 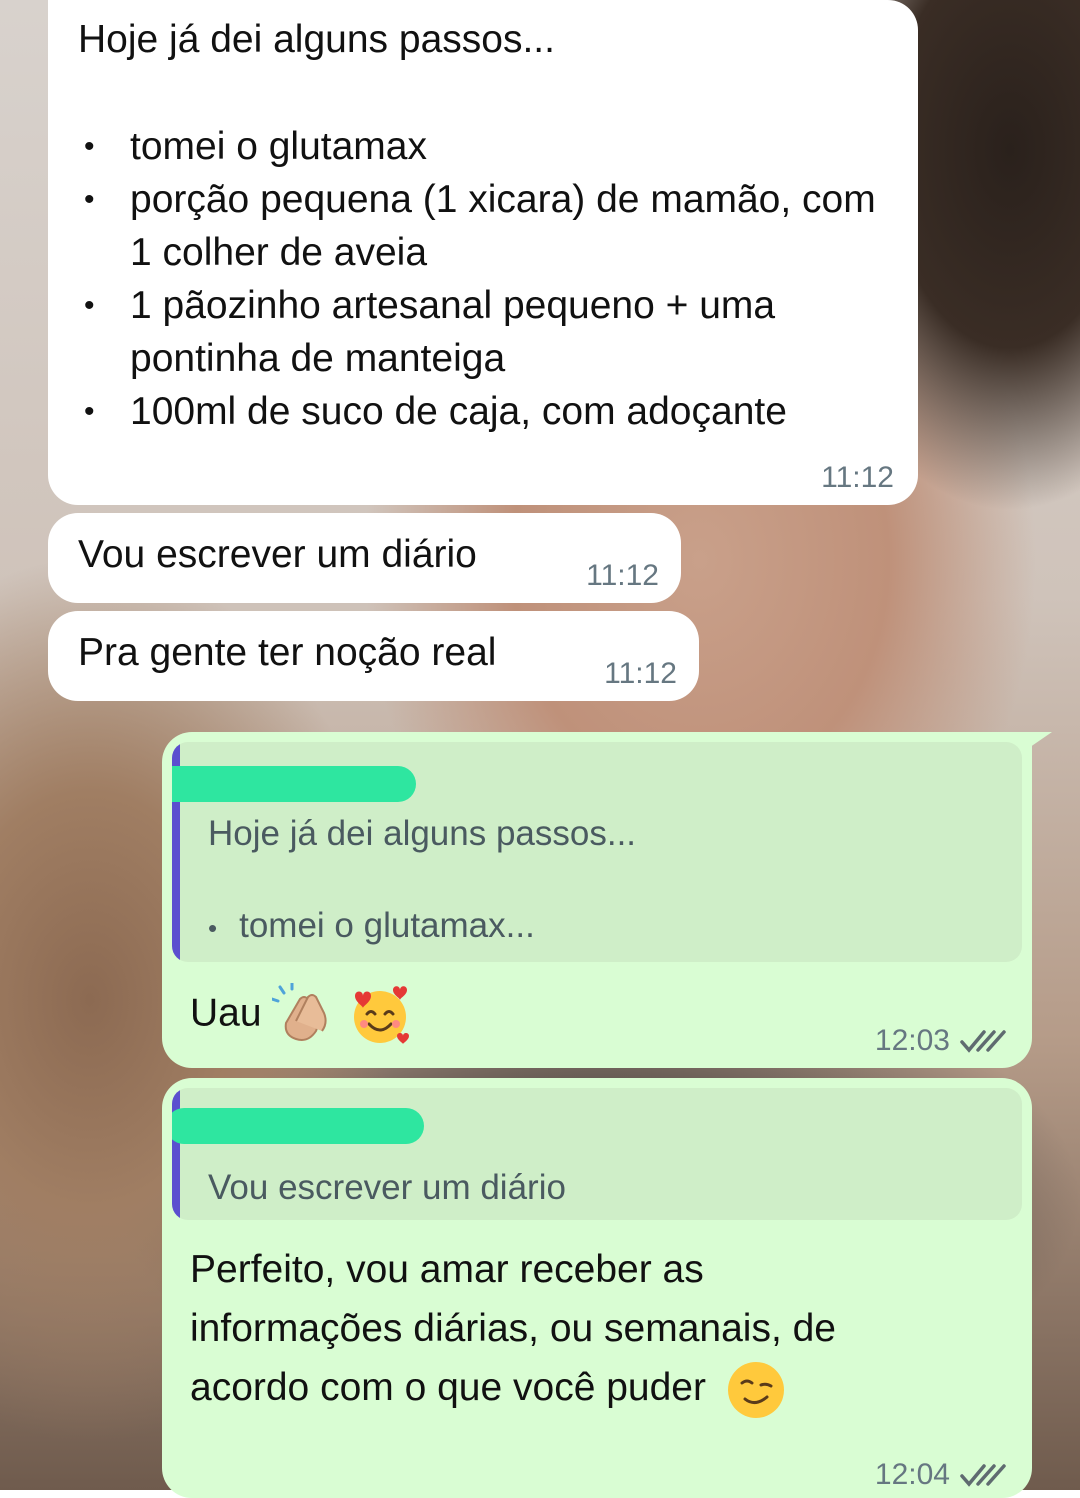 I want to click on incoming-message-bubble: Vou escrever um diário 11:12, so click(x=364, y=558).